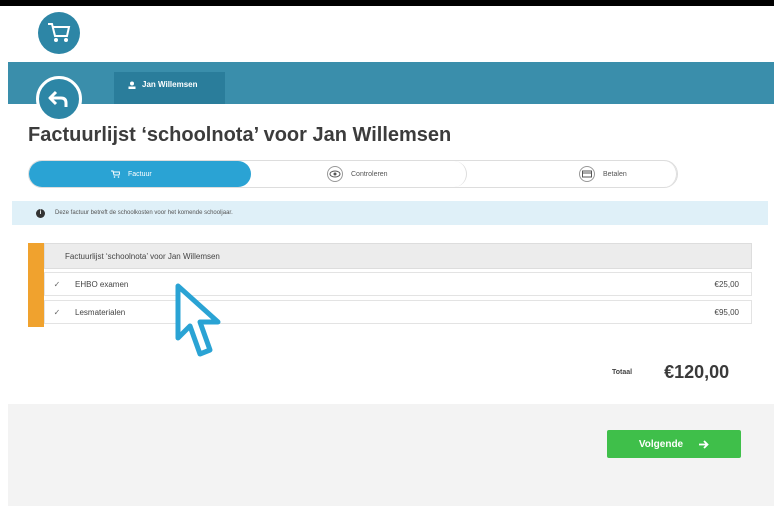  I want to click on step-factuur: Factuur, so click(140, 174).